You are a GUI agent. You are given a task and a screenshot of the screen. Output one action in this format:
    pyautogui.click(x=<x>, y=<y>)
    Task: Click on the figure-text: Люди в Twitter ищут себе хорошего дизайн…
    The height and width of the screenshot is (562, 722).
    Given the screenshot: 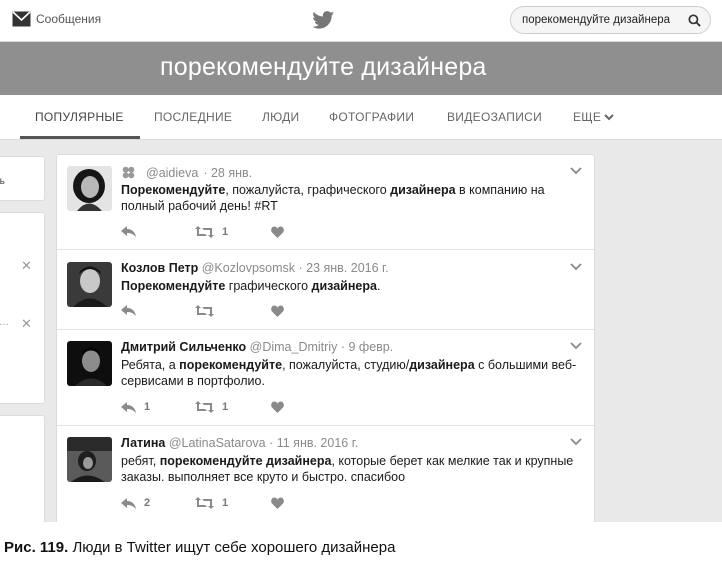 What is the action you would take?
    pyautogui.click(x=234, y=547)
    